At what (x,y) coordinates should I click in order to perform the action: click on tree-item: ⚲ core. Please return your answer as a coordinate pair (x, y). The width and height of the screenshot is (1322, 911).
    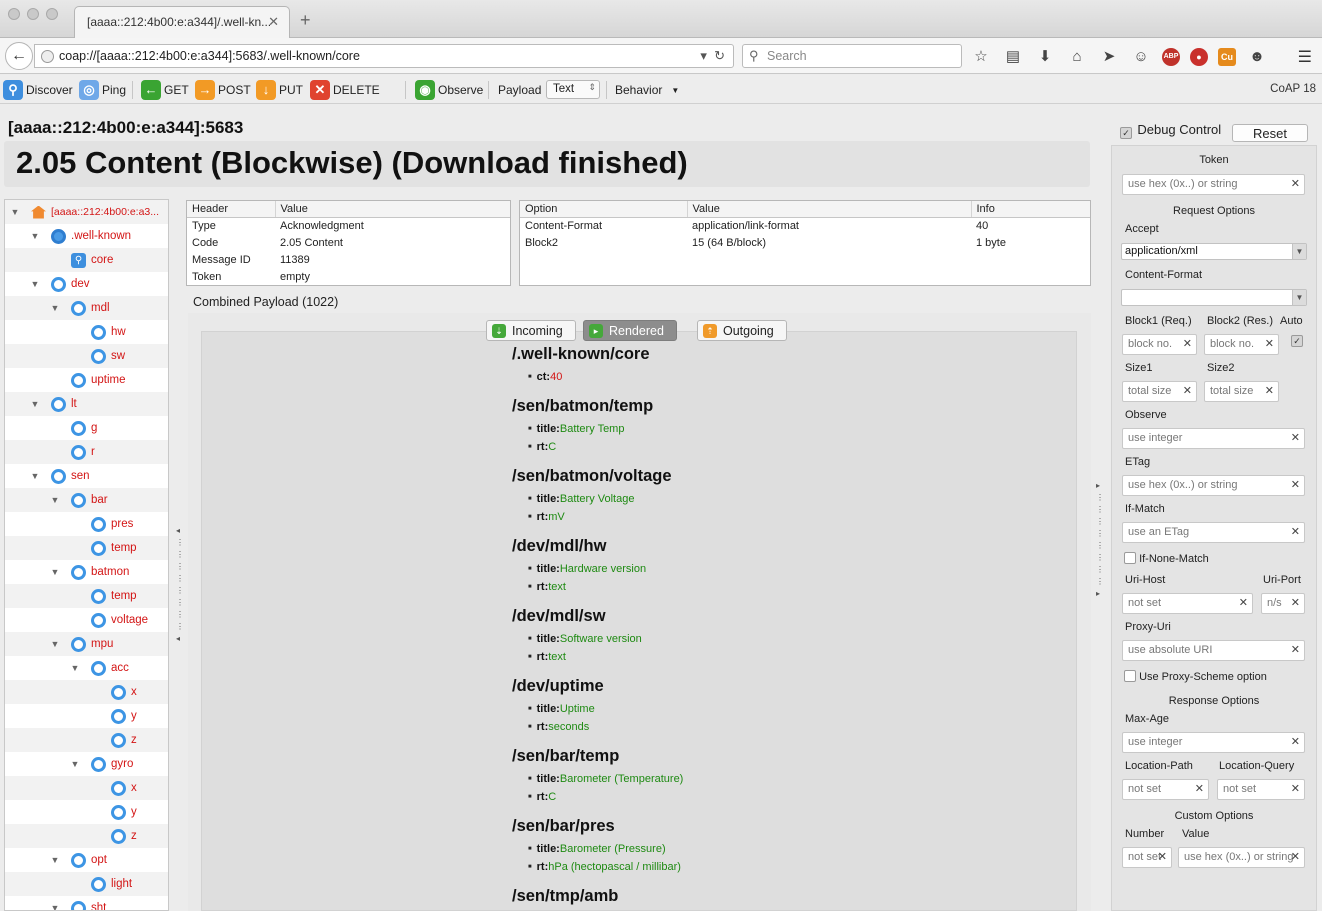
    Looking at the image, I should click on (86, 260).